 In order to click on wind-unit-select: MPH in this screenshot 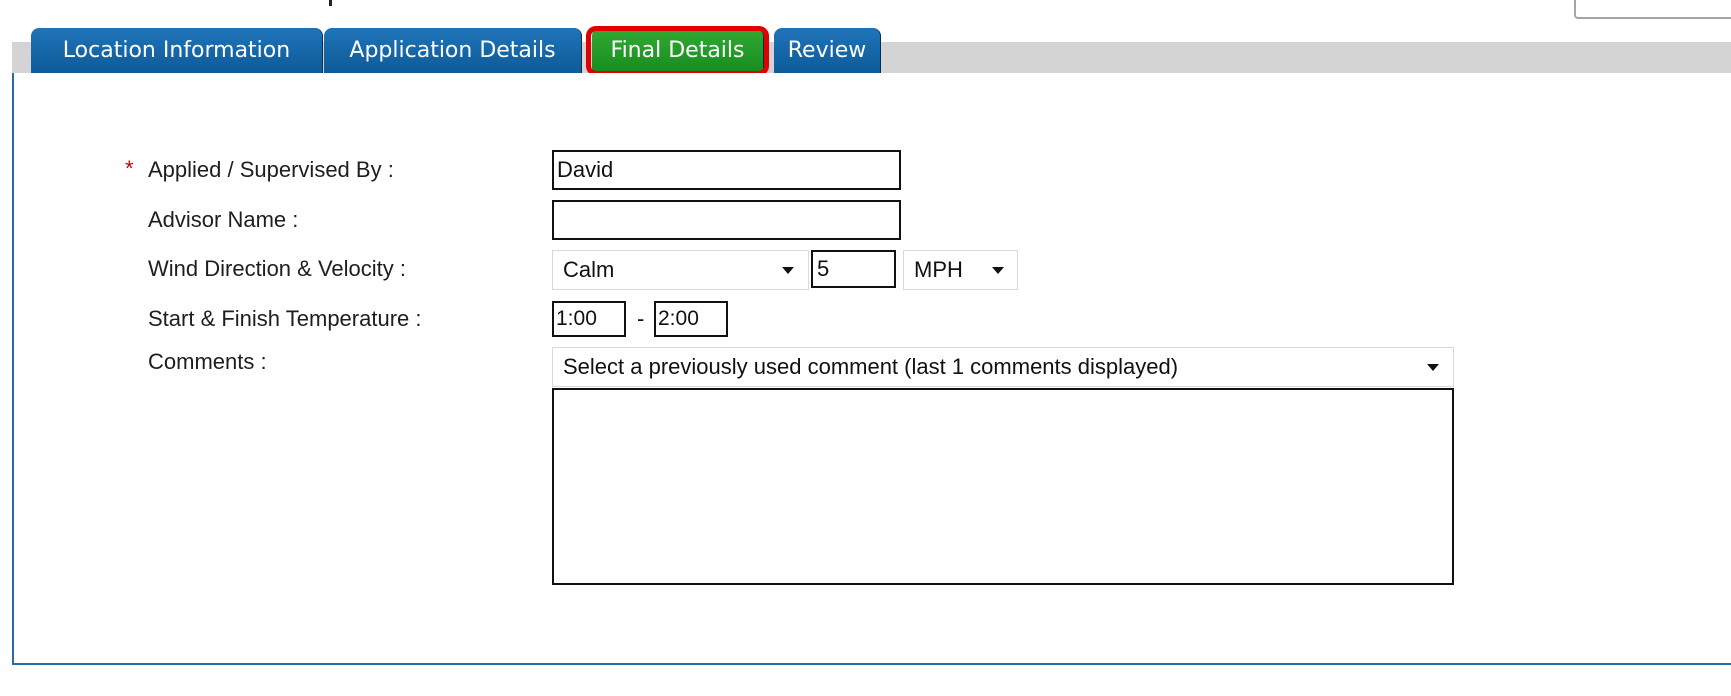, I will do `click(960, 270)`.